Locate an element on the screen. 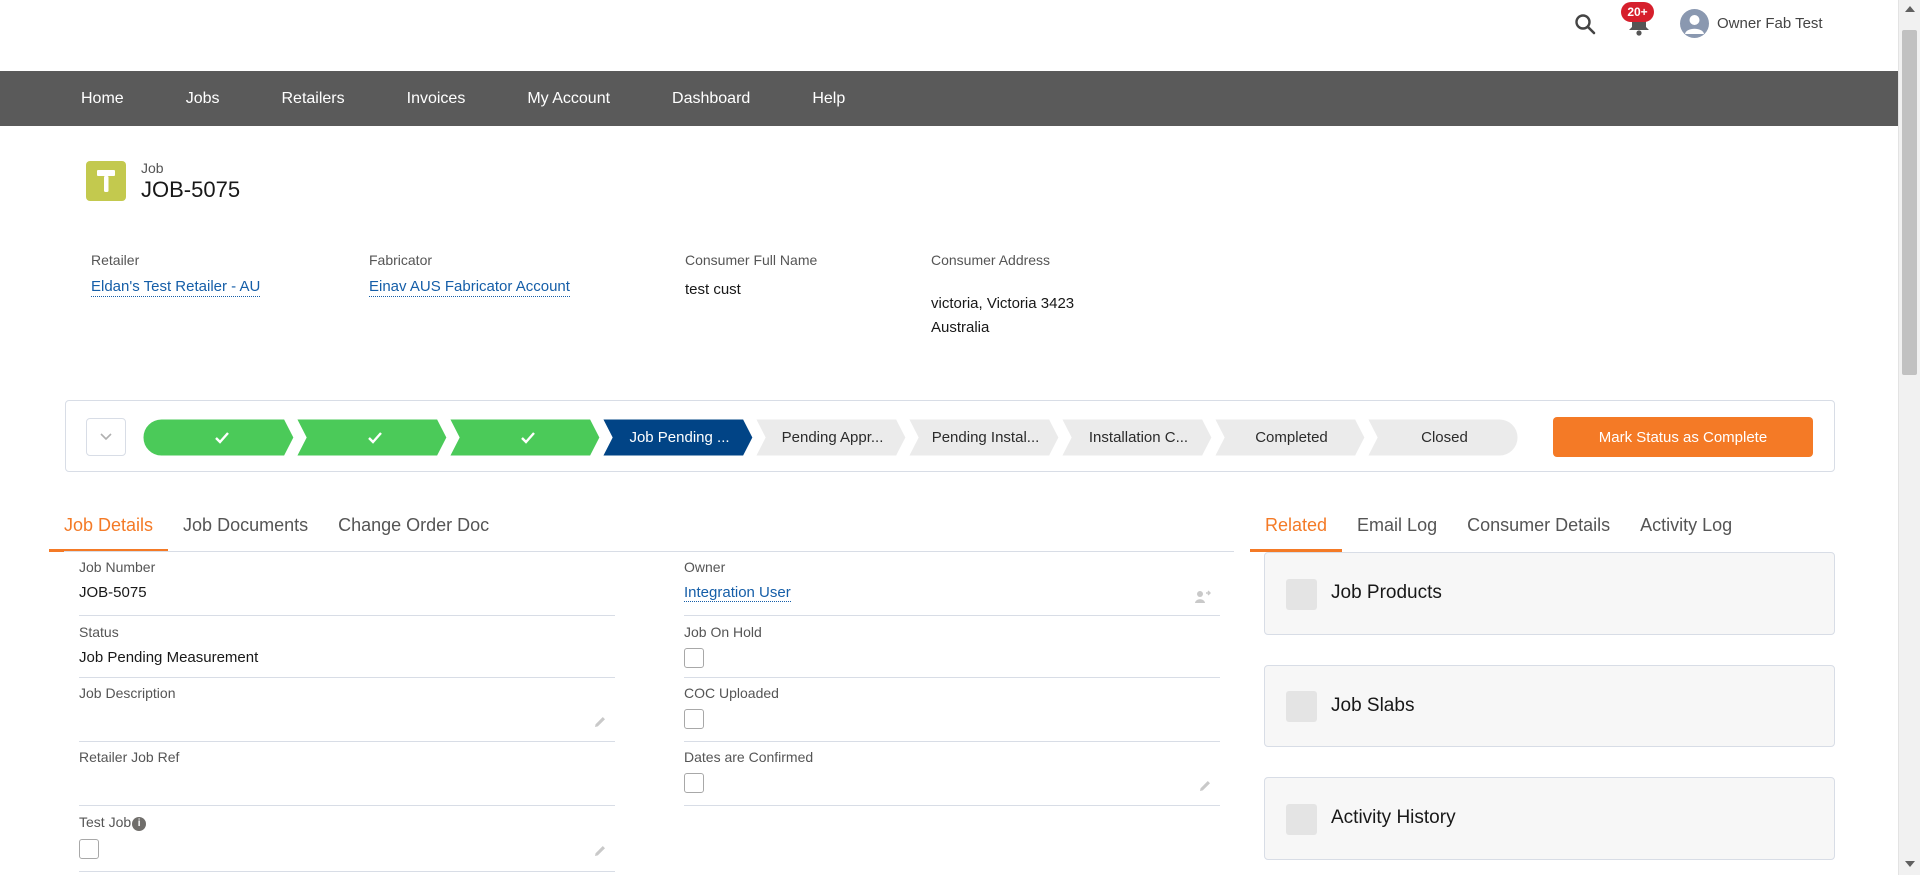  consumer-name-label: Consumer Full Name is located at coordinates (751, 260).